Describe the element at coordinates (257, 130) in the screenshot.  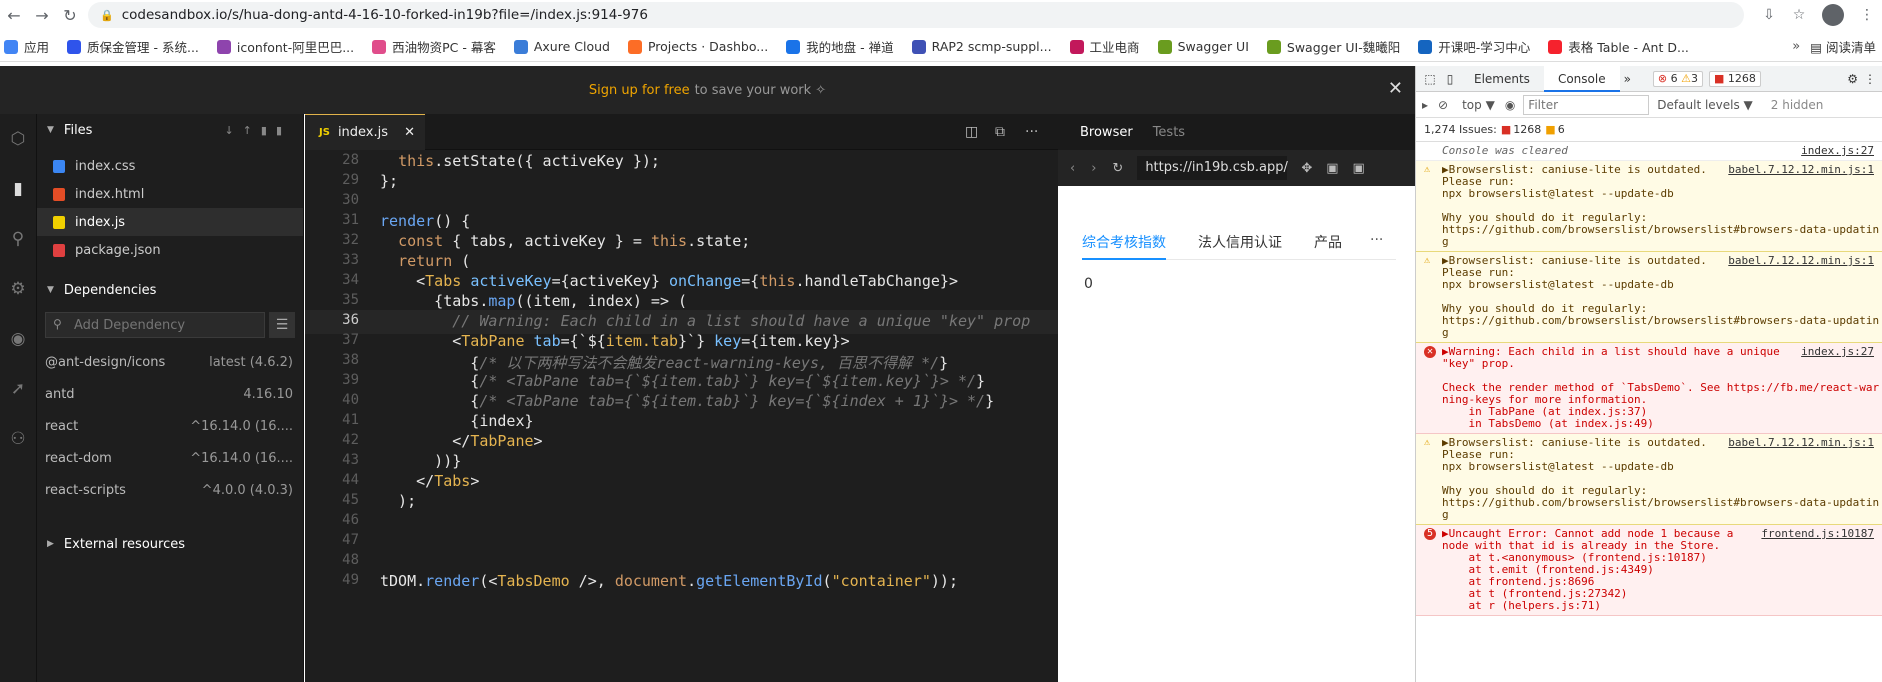
I see `file-actions-icon: ↓↑▮▮` at that location.